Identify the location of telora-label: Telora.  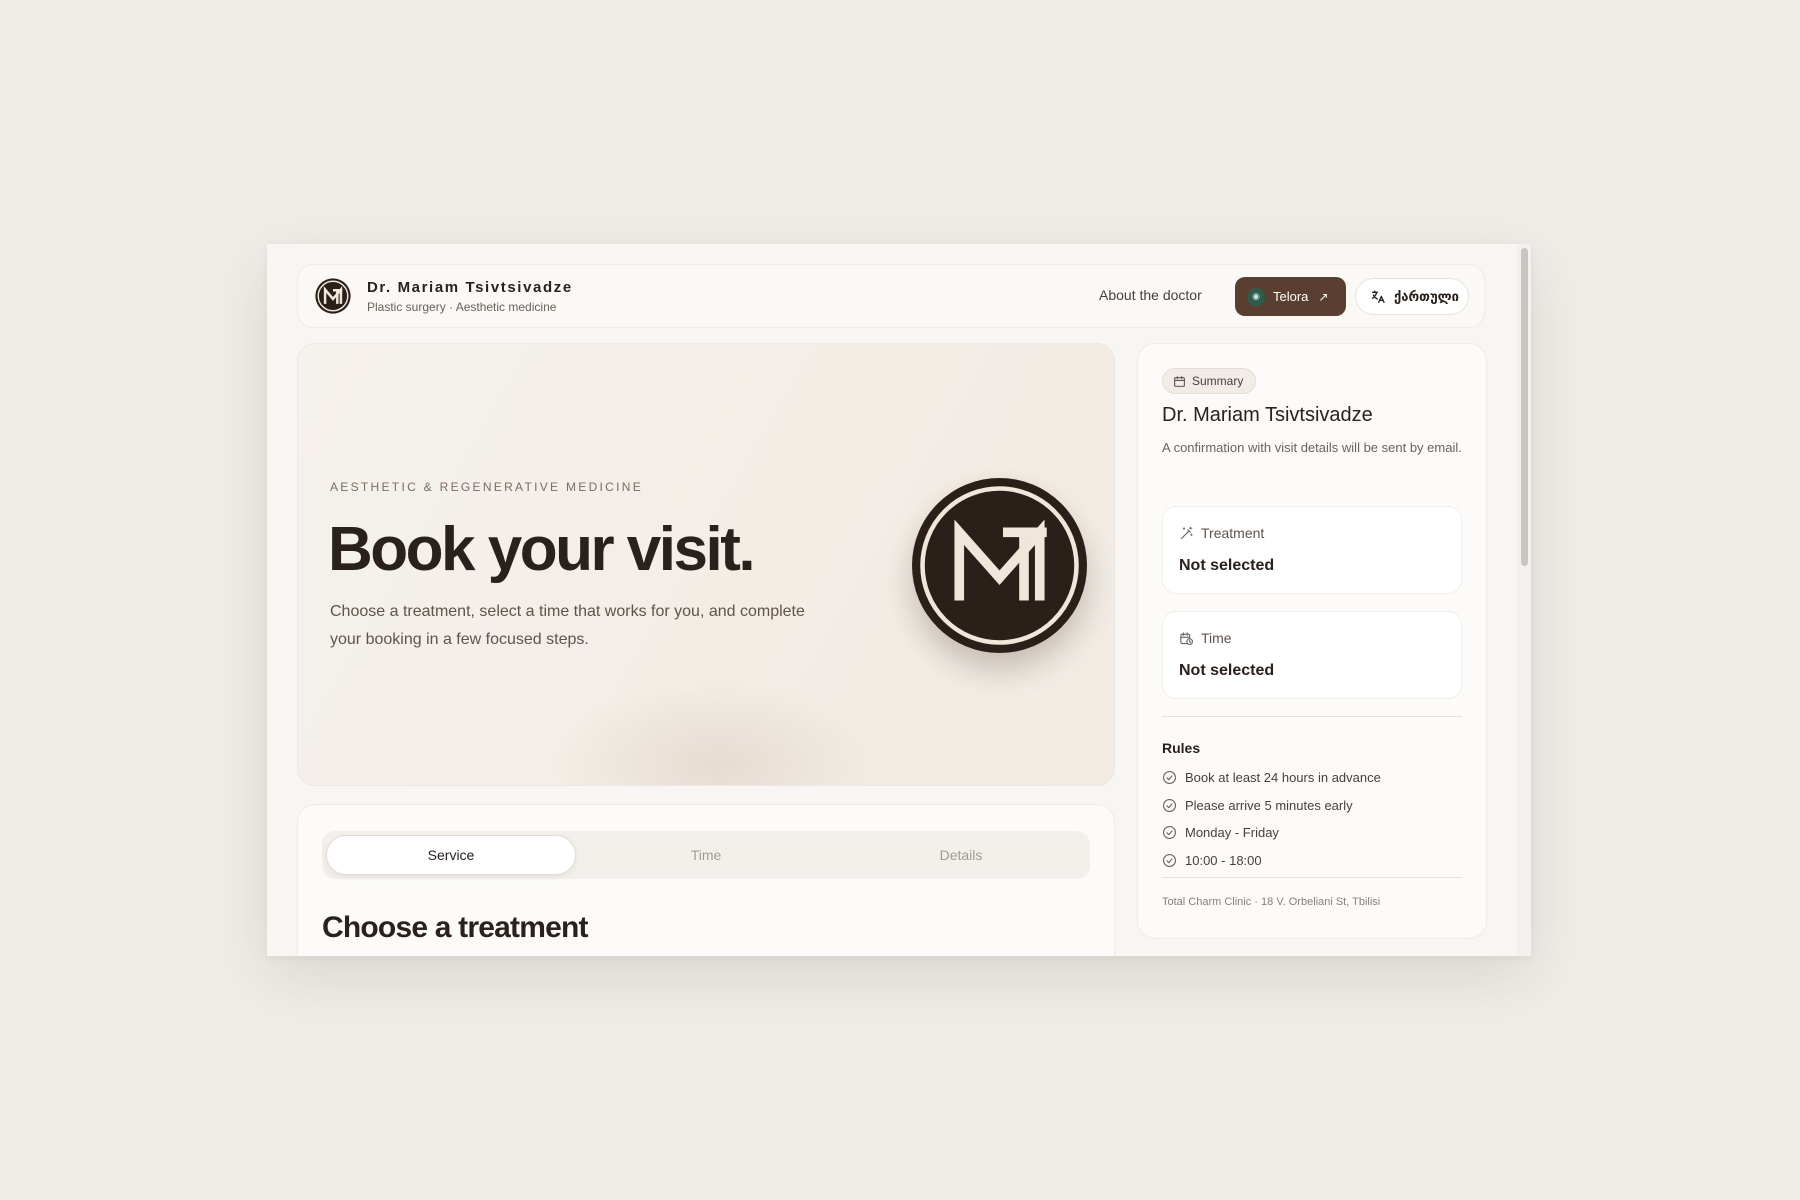
(1291, 296).